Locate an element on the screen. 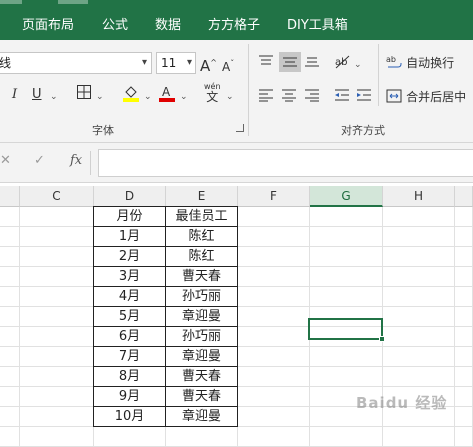 This screenshot has width=473, height=447. column-header-g: G is located at coordinates (346, 196).